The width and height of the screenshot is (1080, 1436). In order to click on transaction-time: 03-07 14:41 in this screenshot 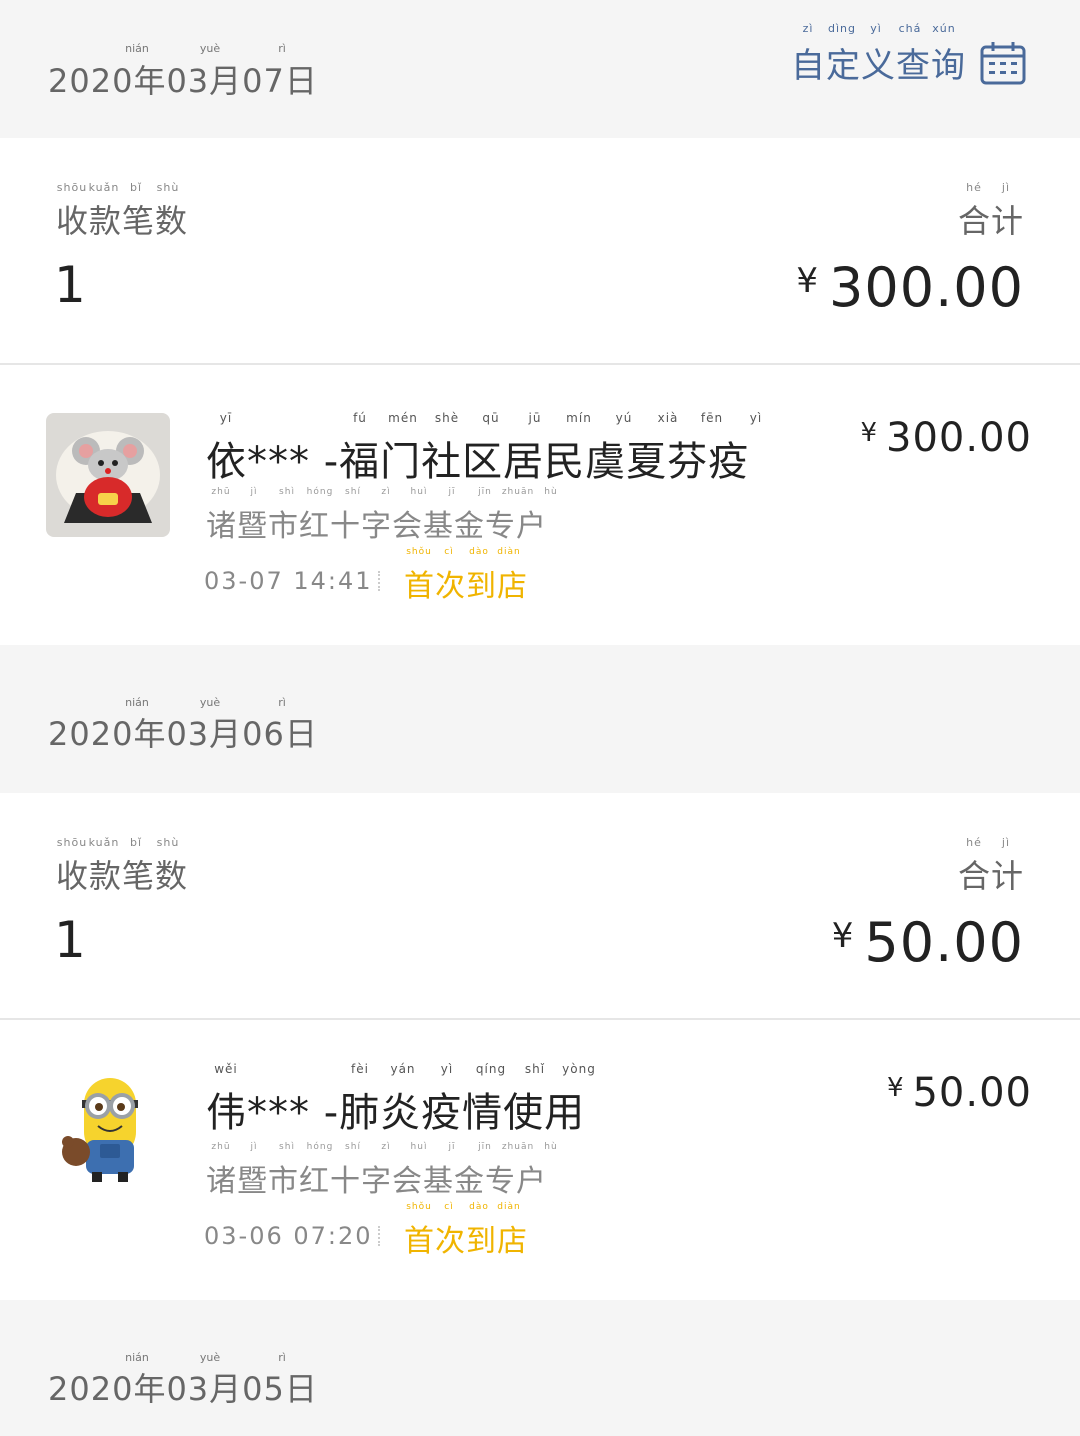, I will do `click(288, 581)`.